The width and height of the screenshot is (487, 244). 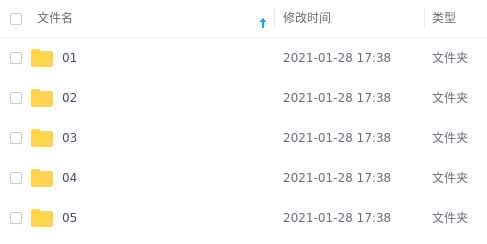 I want to click on file-name: 02, so click(x=69, y=98).